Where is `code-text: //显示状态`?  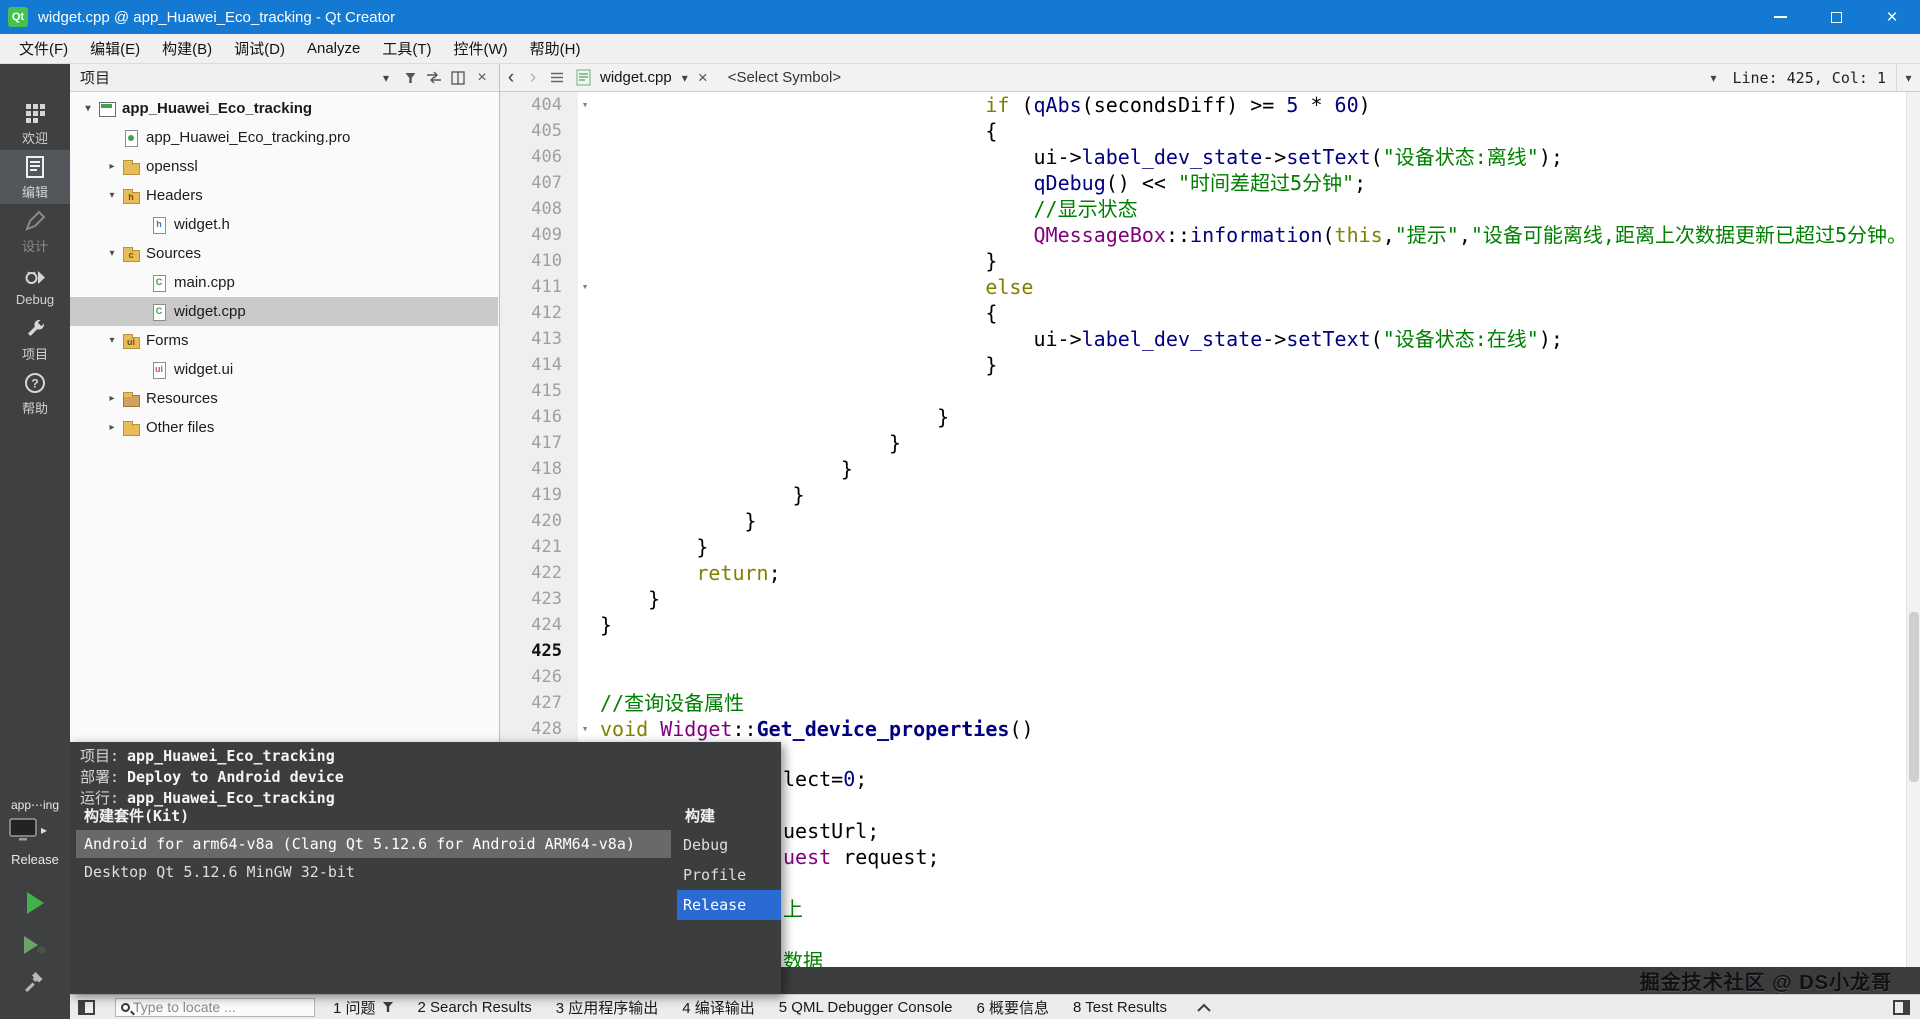 code-text: //显示状态 is located at coordinates (1253, 209).